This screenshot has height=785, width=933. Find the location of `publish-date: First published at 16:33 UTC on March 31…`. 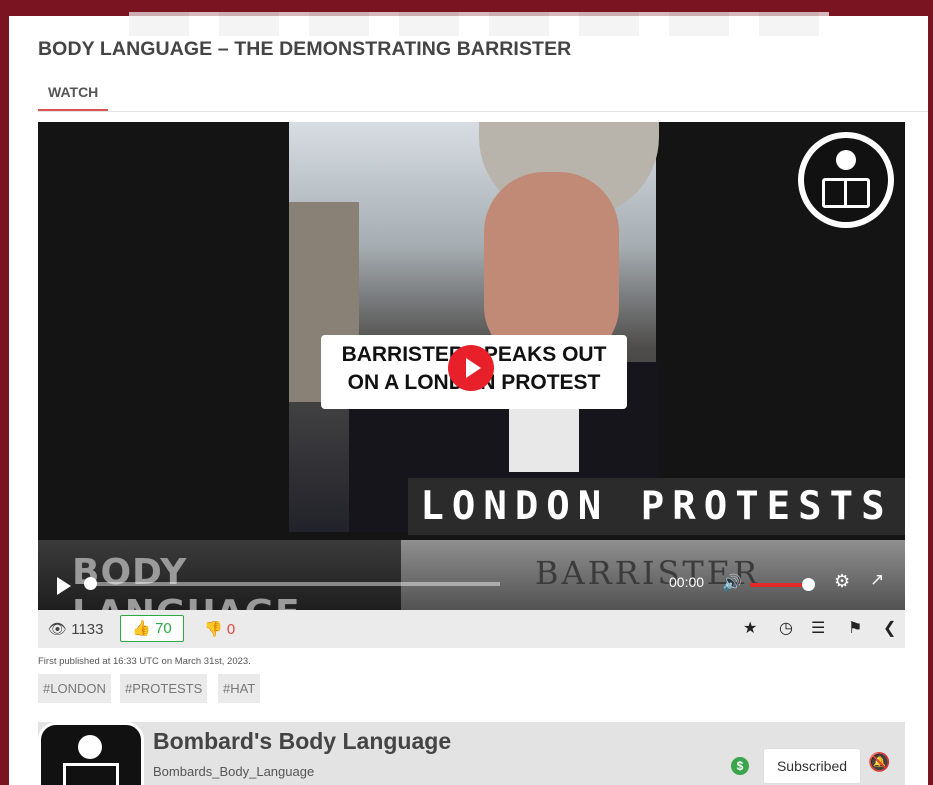

publish-date: First published at 16:33 UTC on March 31… is located at coordinates (144, 661).